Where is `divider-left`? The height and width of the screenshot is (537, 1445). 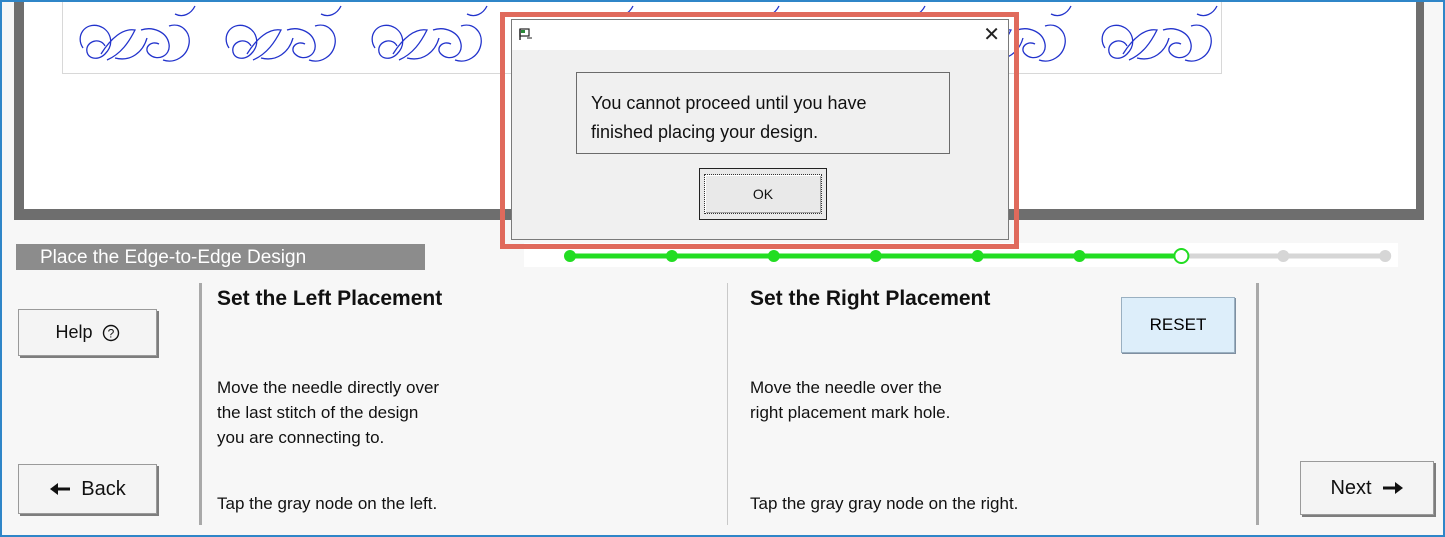
divider-left is located at coordinates (200, 404).